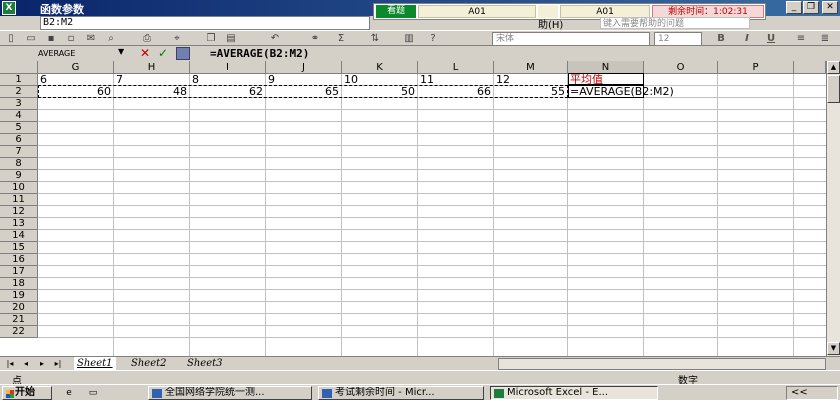  What do you see at coordinates (183, 53) in the screenshot?
I see `insert-function-icon` at bounding box center [183, 53].